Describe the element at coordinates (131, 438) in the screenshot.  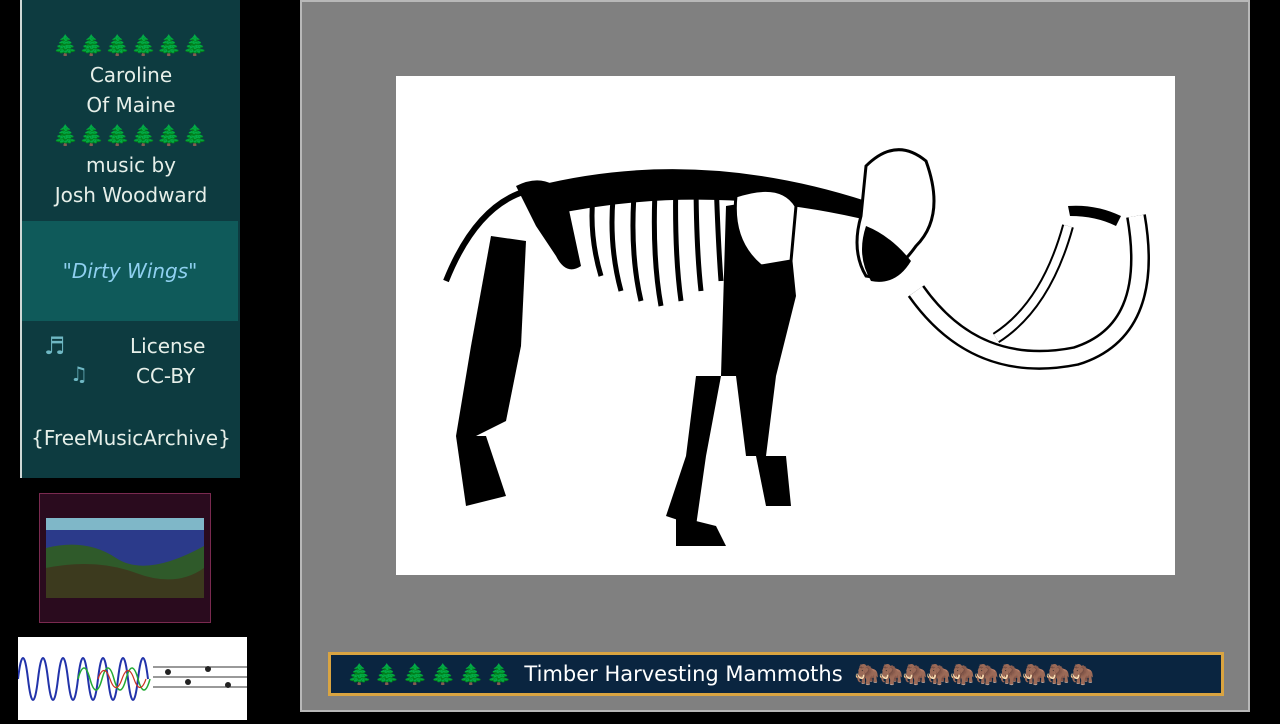
I see `archive-label: {FreeMusicArchive}` at that location.